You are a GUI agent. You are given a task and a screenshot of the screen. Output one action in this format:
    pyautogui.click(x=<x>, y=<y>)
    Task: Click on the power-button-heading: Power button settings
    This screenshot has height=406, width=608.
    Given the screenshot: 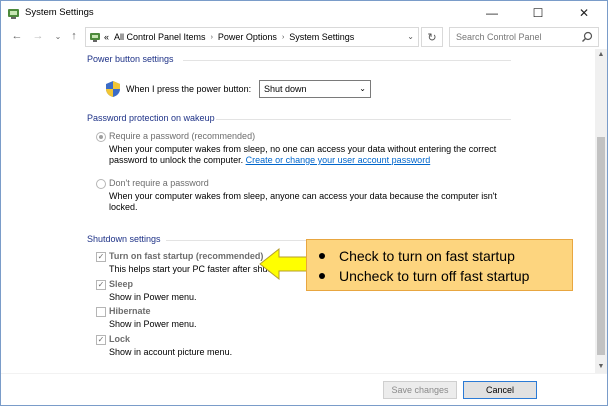 What is the action you would take?
    pyautogui.click(x=130, y=59)
    